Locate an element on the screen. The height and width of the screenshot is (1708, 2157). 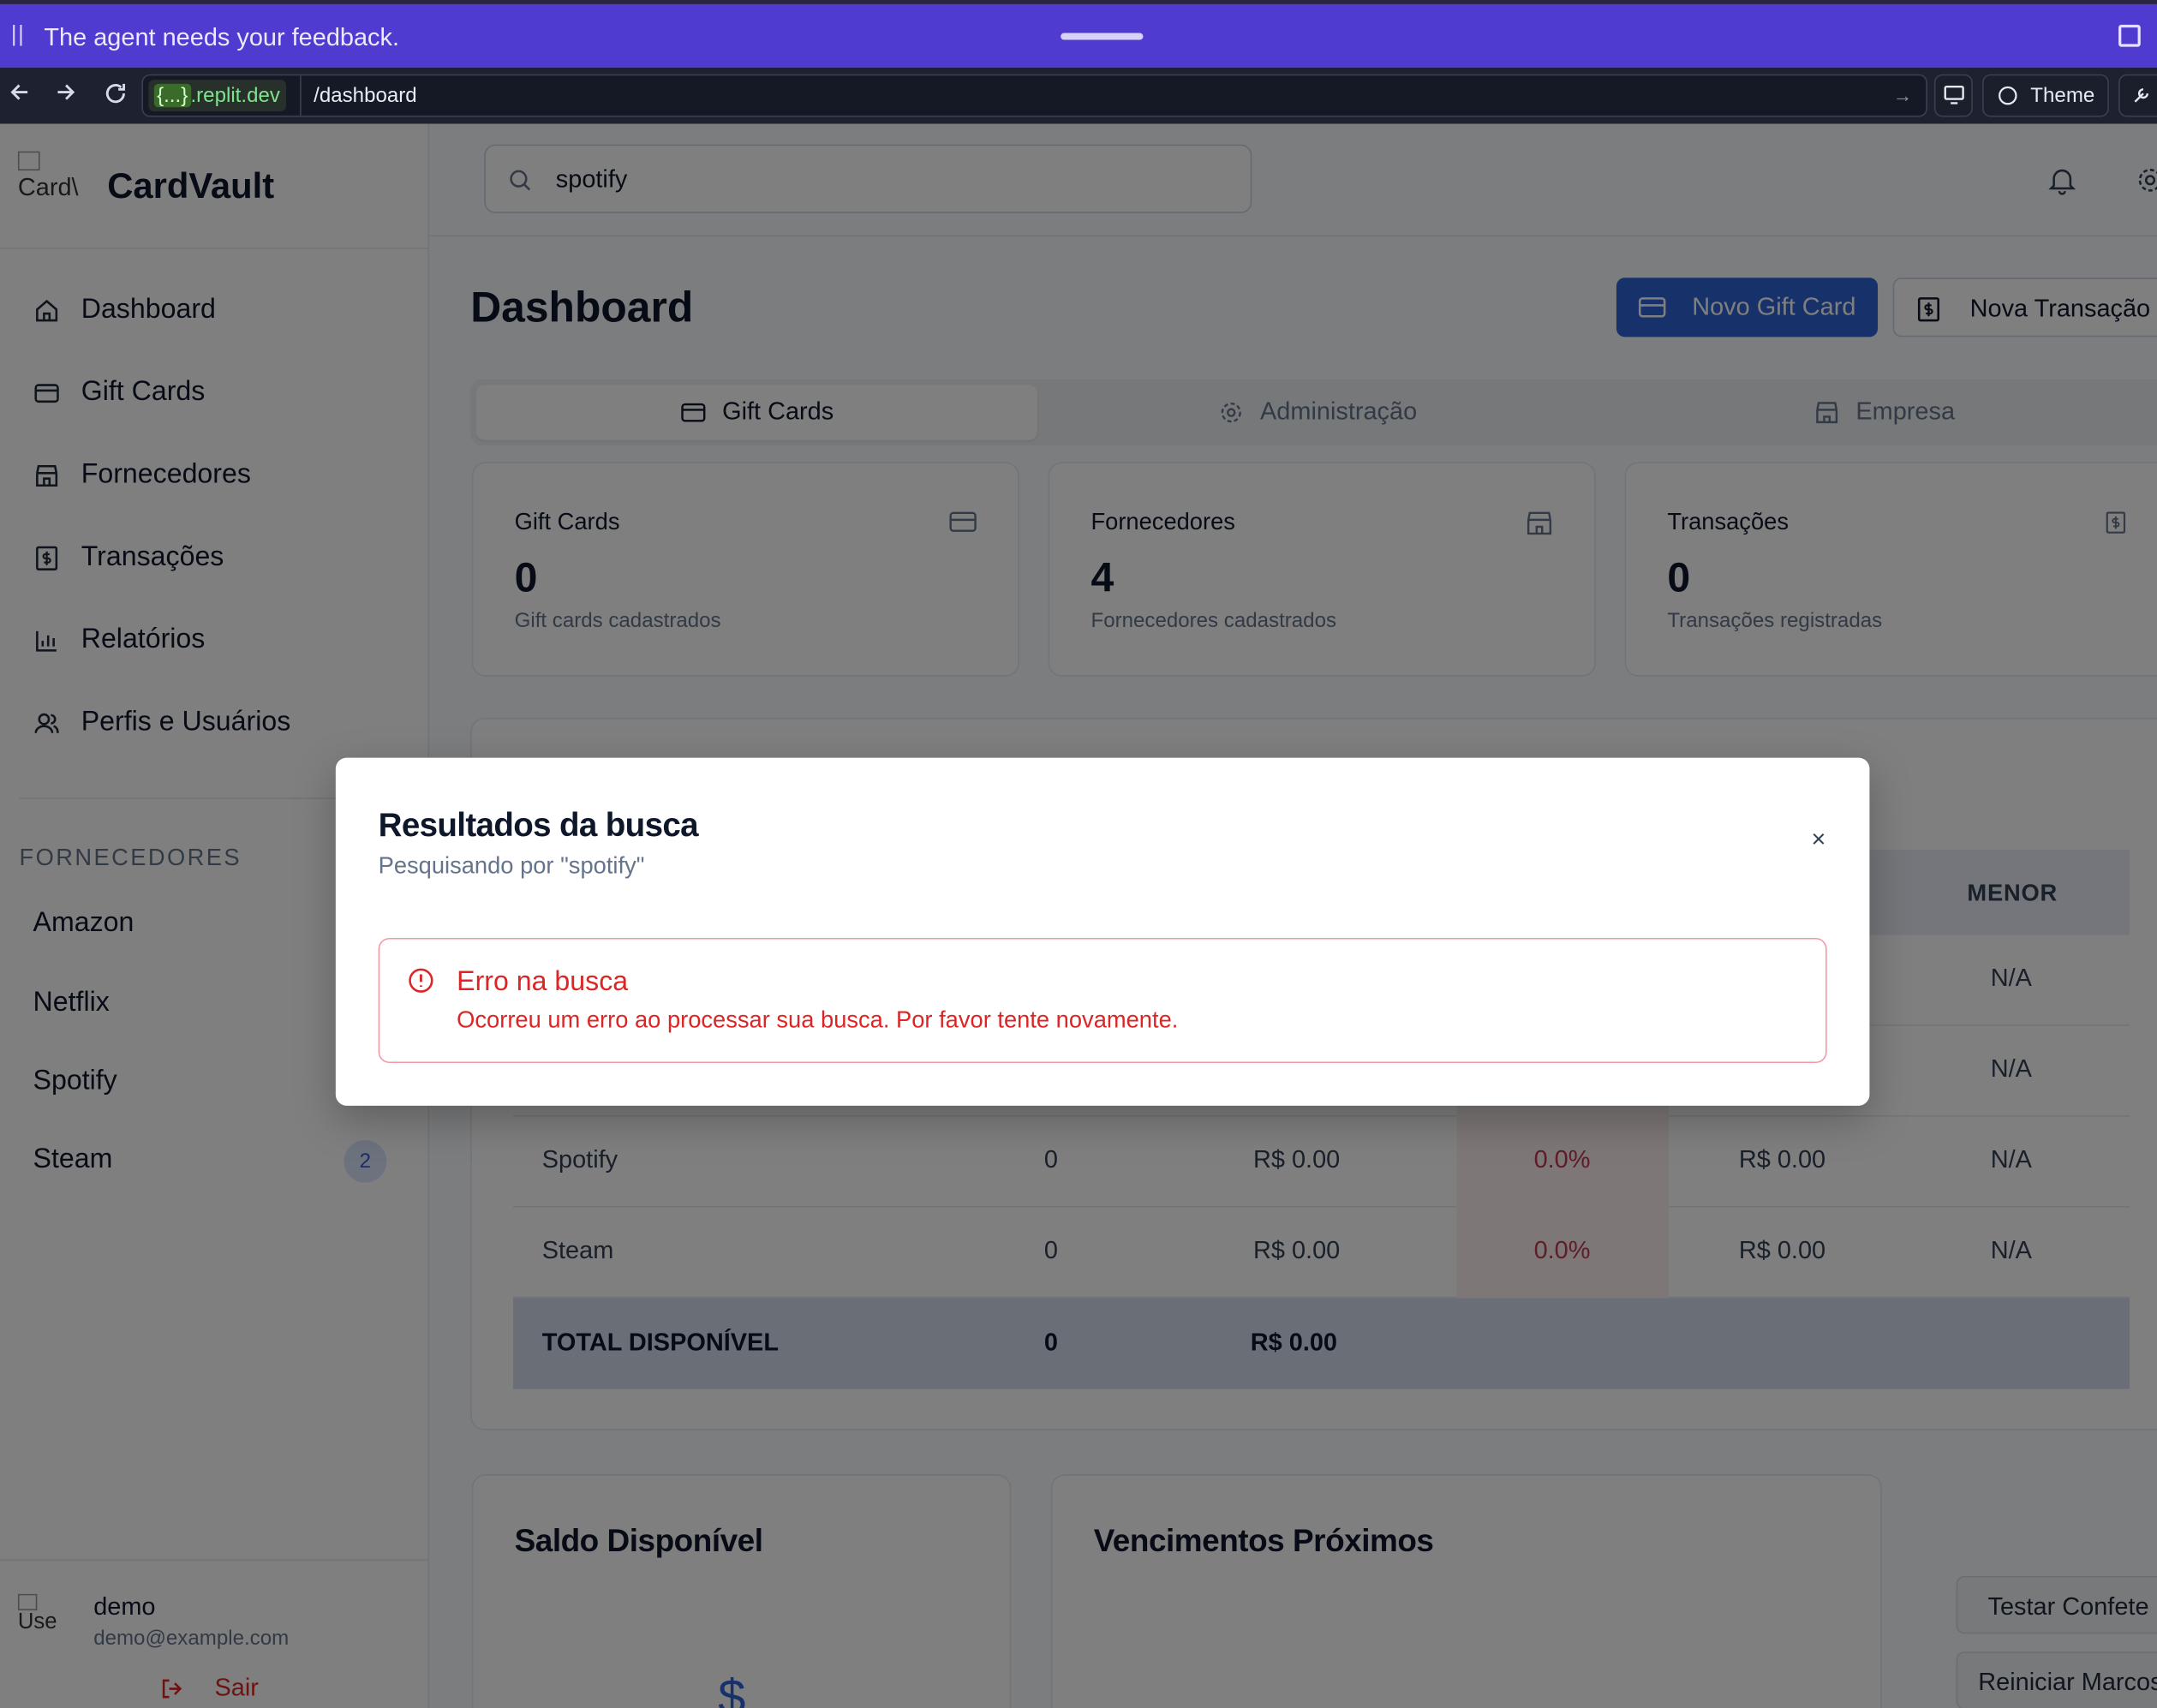
reload-icon is located at coordinates (115, 94).